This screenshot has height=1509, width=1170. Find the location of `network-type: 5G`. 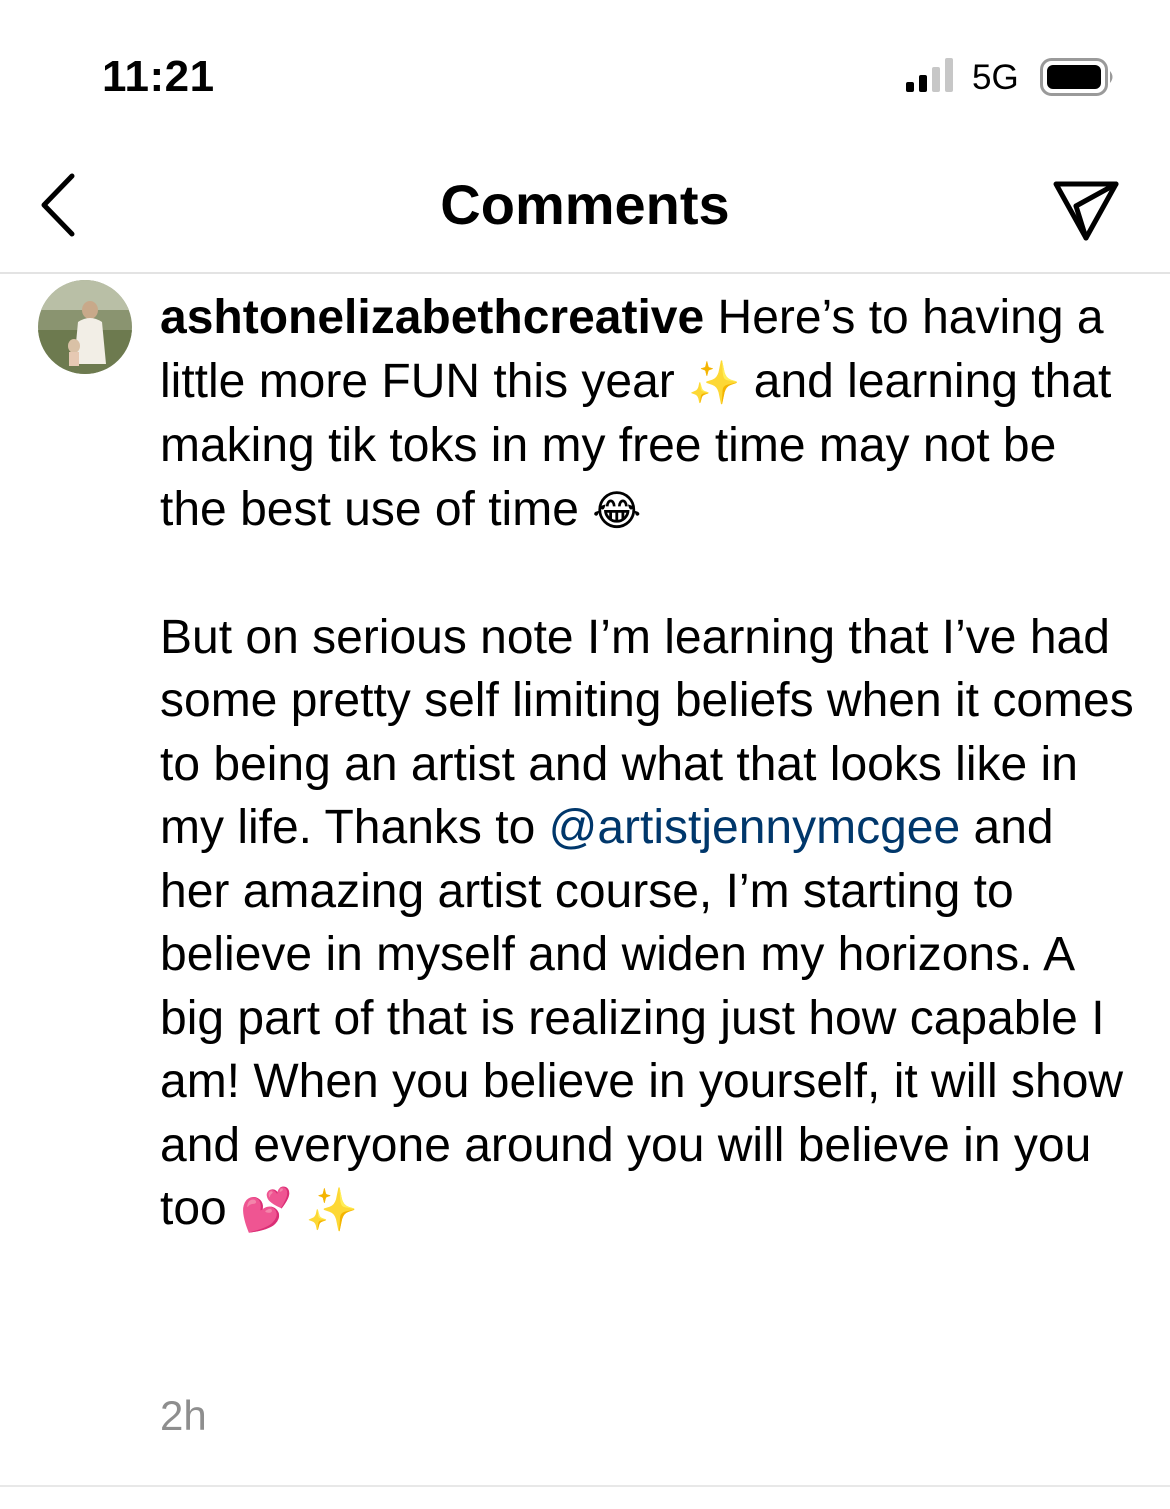

network-type: 5G is located at coordinates (995, 77).